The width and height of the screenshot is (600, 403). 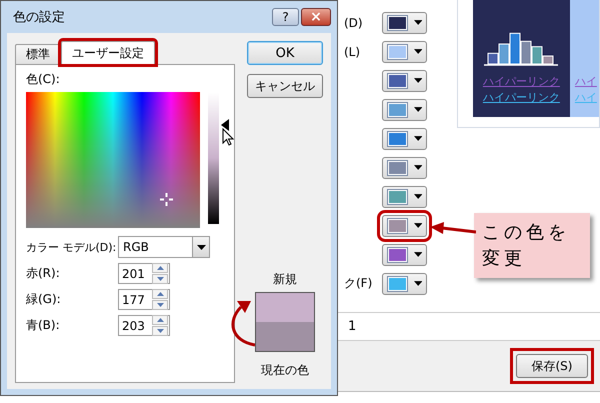 I want to click on pointer-arrow, so click(x=453, y=229).